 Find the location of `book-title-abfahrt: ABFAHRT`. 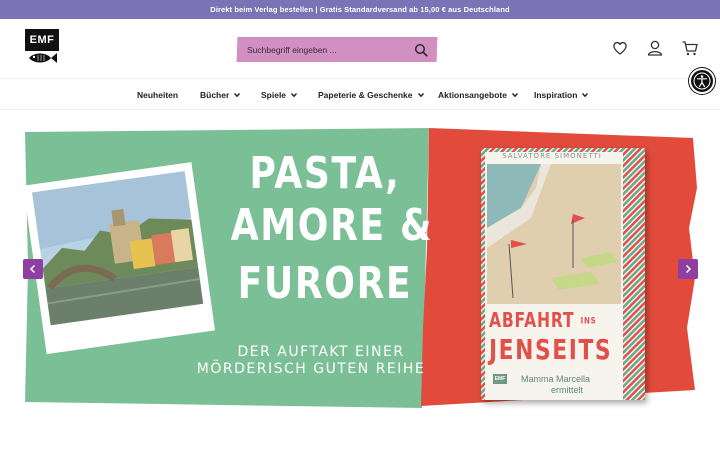

book-title-abfahrt: ABFAHRT is located at coordinates (532, 320).